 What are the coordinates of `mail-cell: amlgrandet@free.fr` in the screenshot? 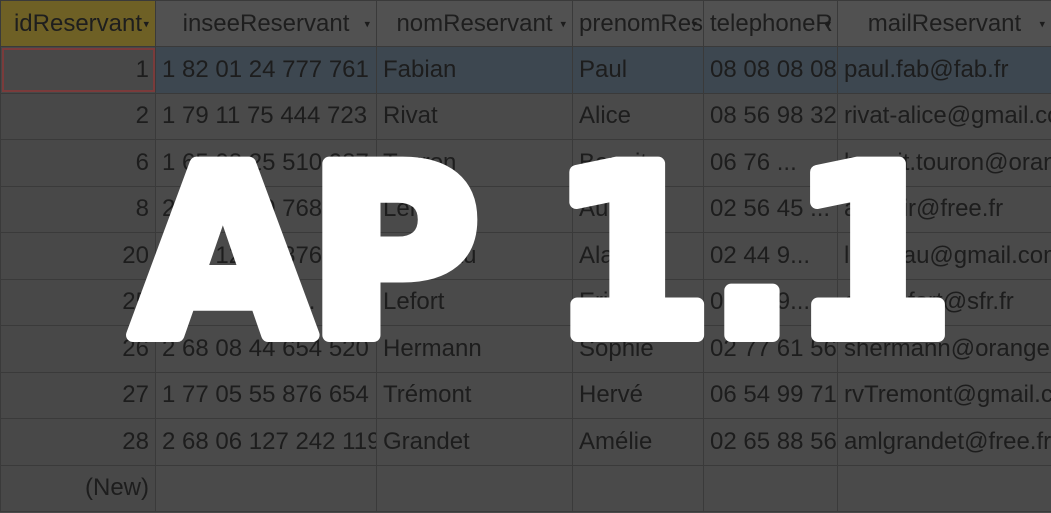 It's located at (944, 442).